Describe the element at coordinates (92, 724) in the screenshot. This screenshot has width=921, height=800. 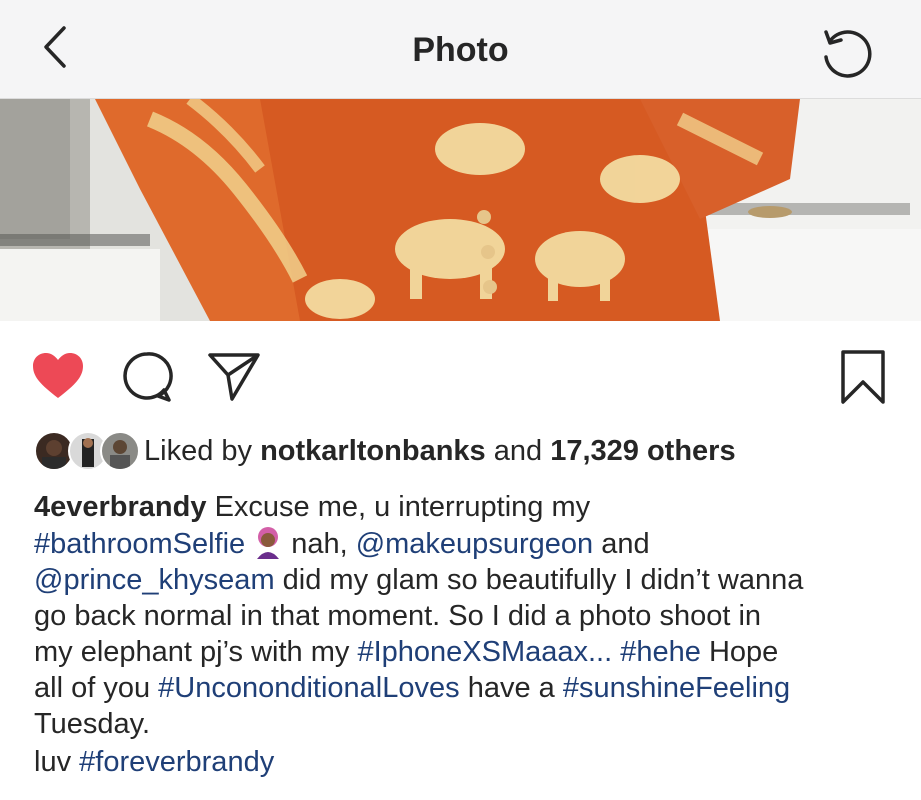
I see `caption-line: Tuesday.` at that location.